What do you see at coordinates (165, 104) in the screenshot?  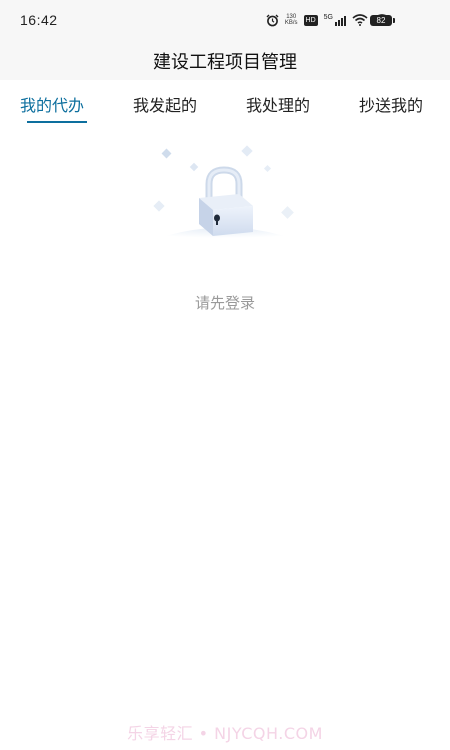 I see `tab-initiated: 我发起的` at bounding box center [165, 104].